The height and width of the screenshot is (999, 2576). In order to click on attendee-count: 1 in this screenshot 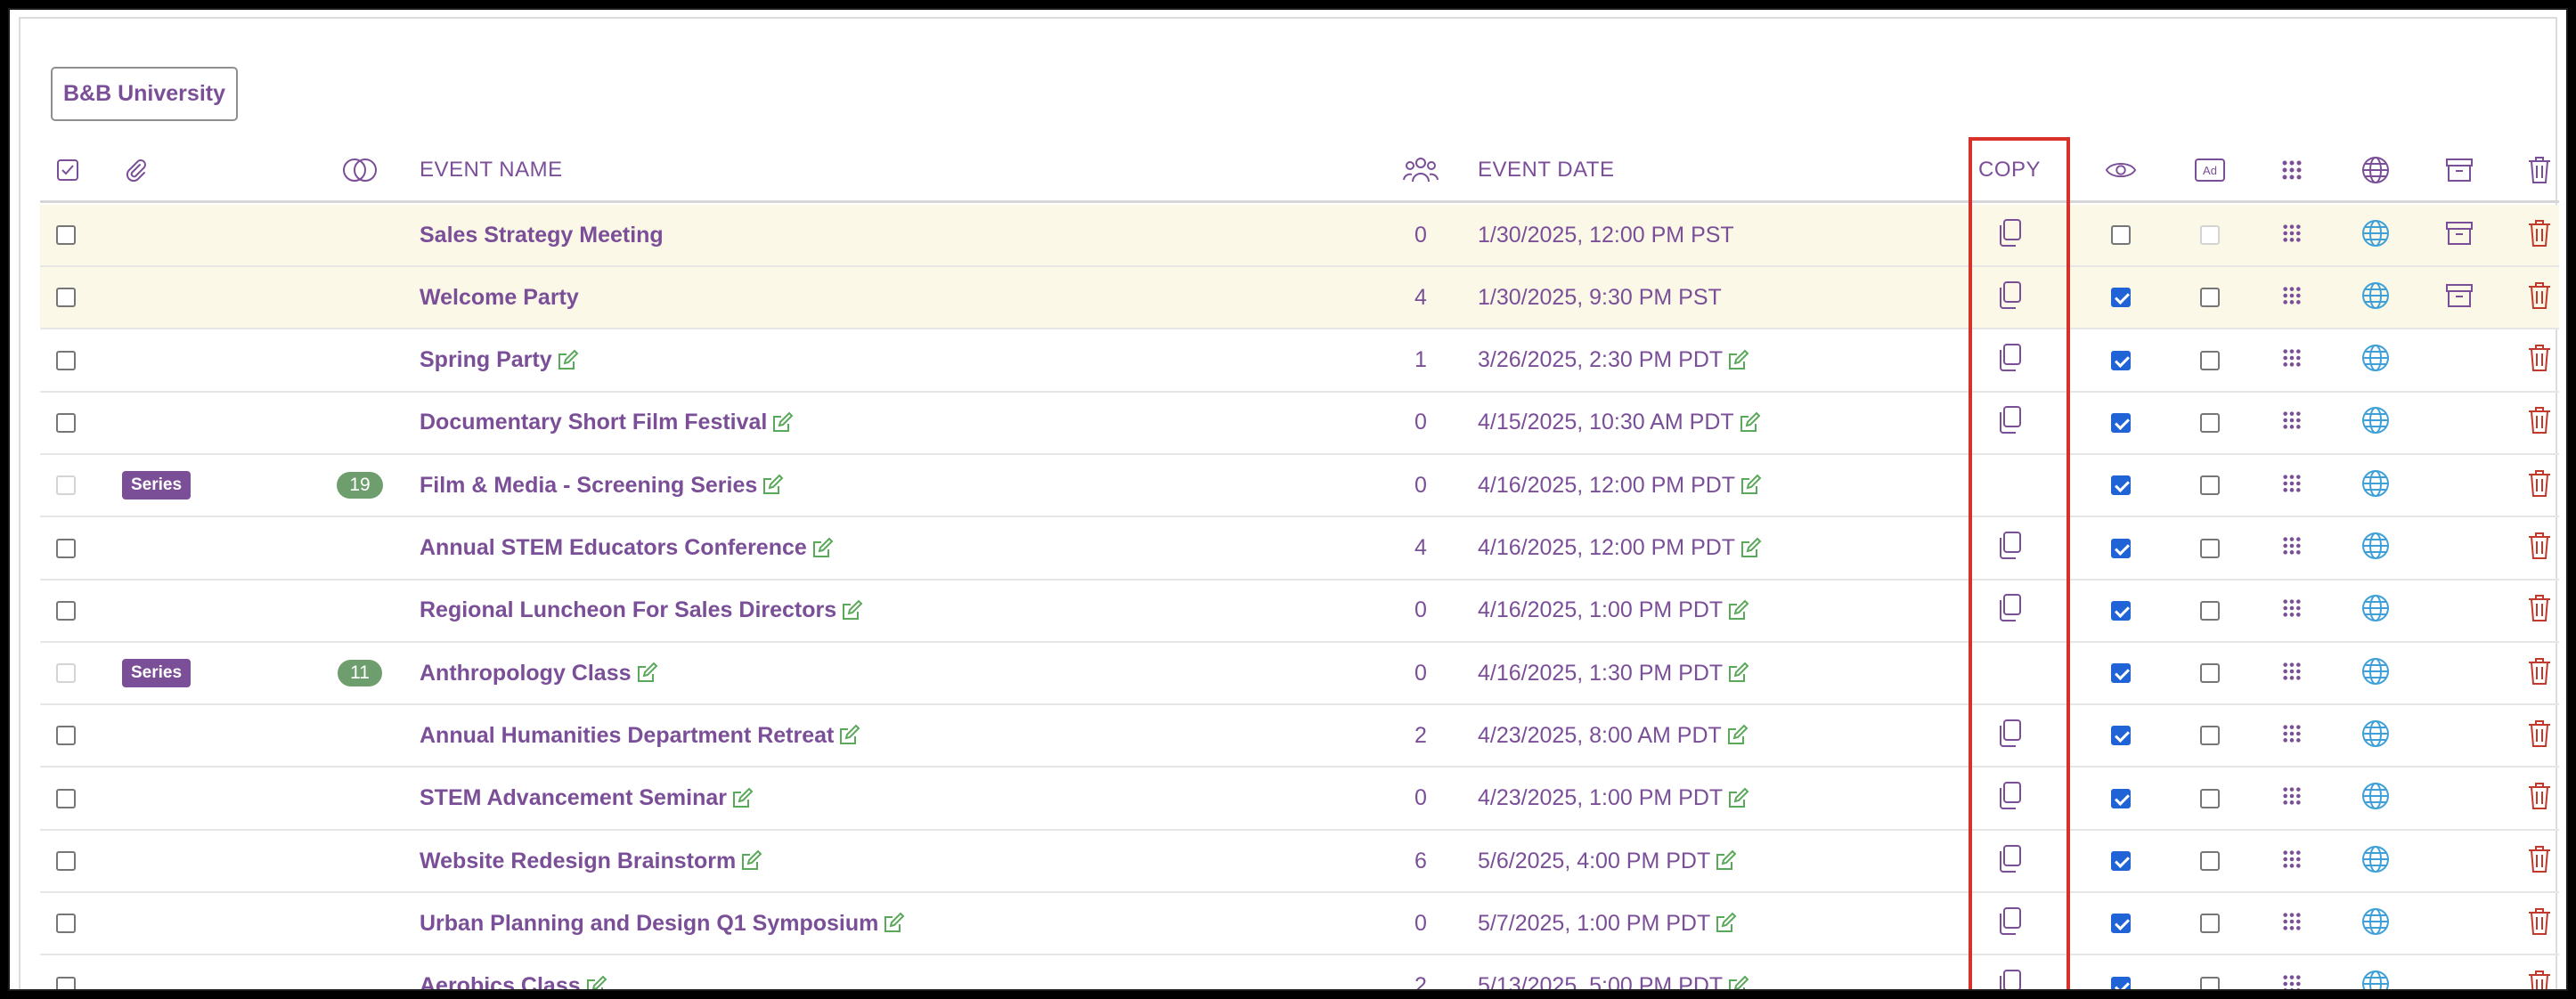, I will do `click(1420, 360)`.